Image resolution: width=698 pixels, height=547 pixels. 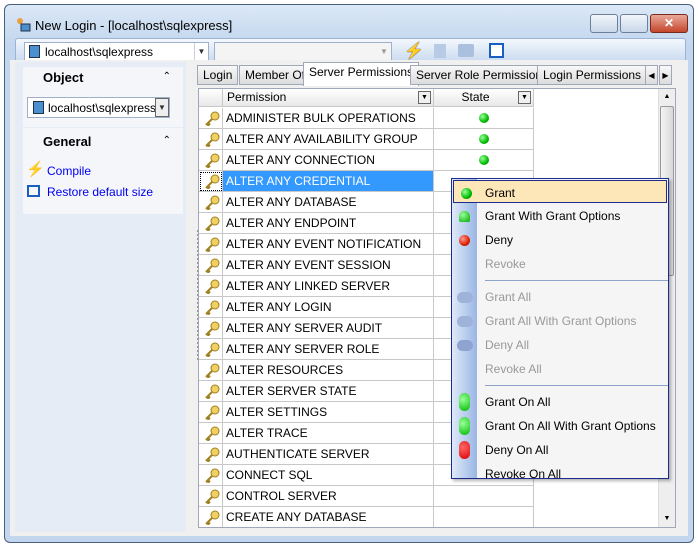 What do you see at coordinates (328, 244) in the screenshot?
I see `permission-cell: ALTER ANY EVENT NOTIFICATION` at bounding box center [328, 244].